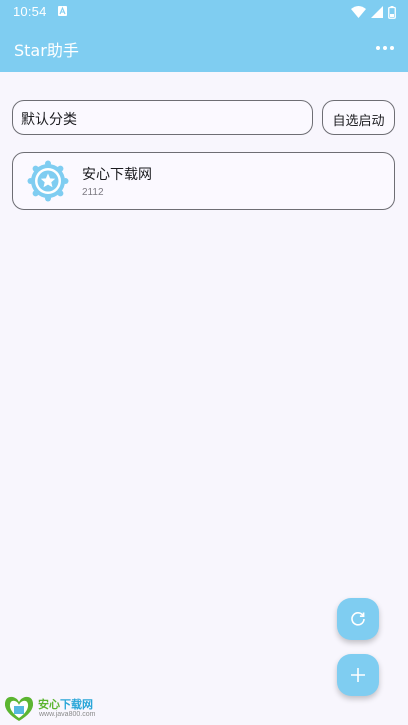  What do you see at coordinates (49, 120) in the screenshot?
I see `category-value: 默认分类` at bounding box center [49, 120].